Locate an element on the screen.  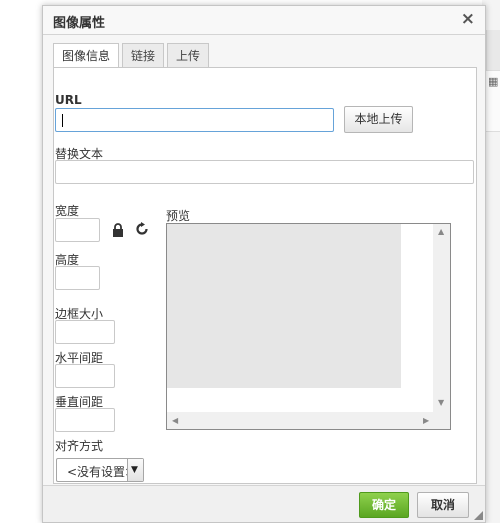
preview-image-placeholder is located at coordinates (284, 306).